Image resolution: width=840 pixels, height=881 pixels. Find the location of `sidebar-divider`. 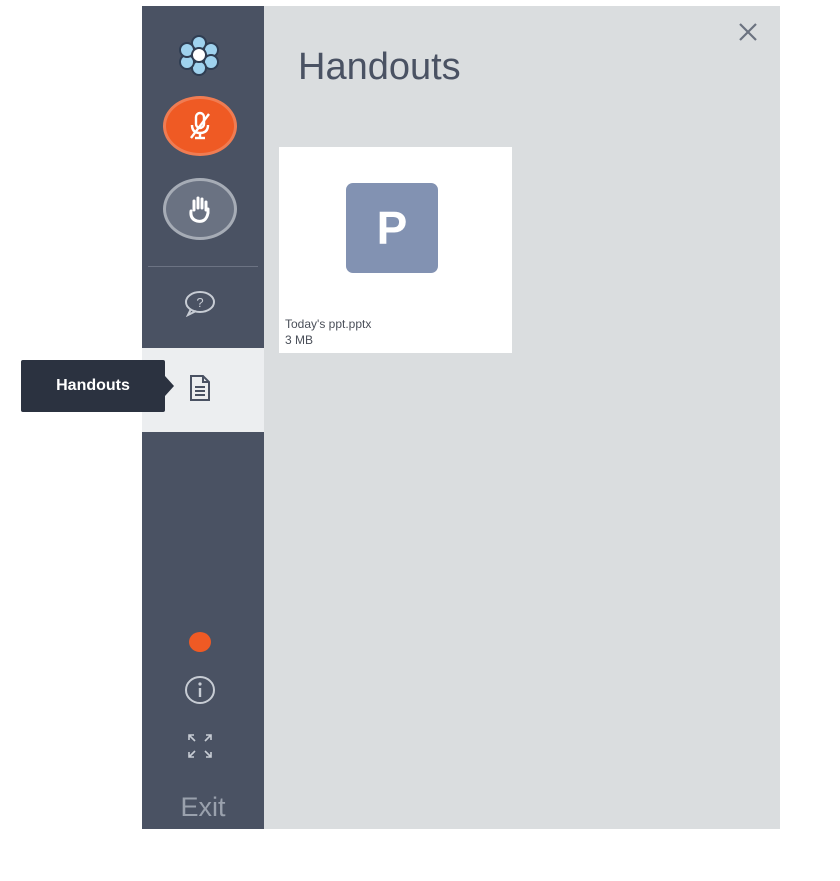

sidebar-divider is located at coordinates (203, 266).